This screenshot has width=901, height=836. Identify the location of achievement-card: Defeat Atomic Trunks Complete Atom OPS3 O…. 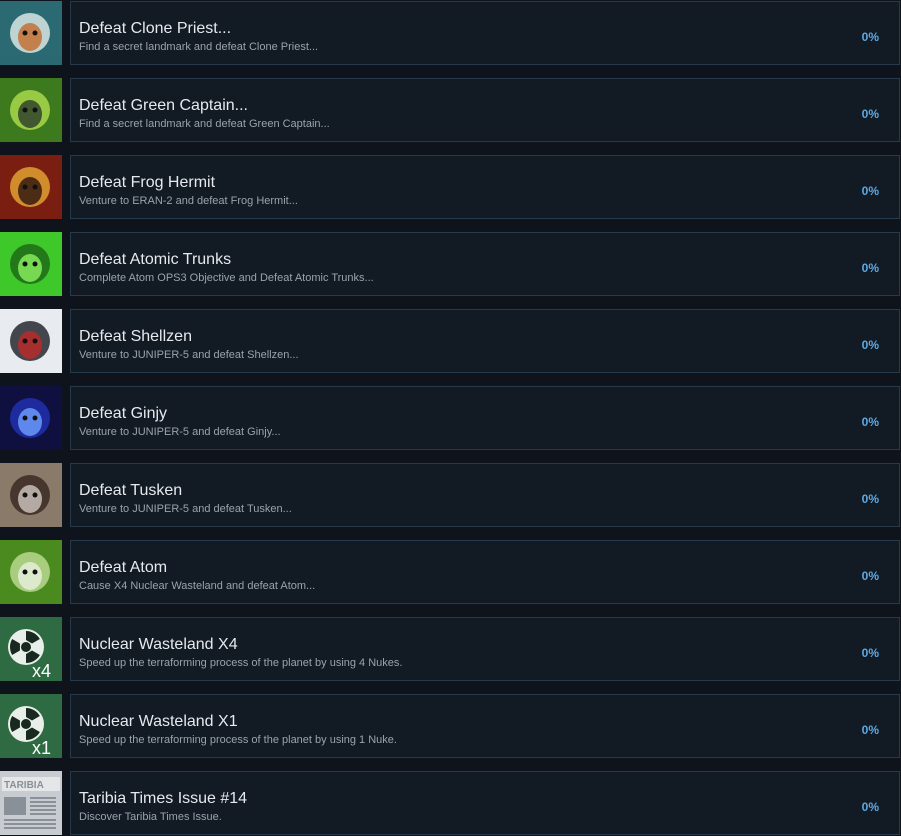
(485, 264).